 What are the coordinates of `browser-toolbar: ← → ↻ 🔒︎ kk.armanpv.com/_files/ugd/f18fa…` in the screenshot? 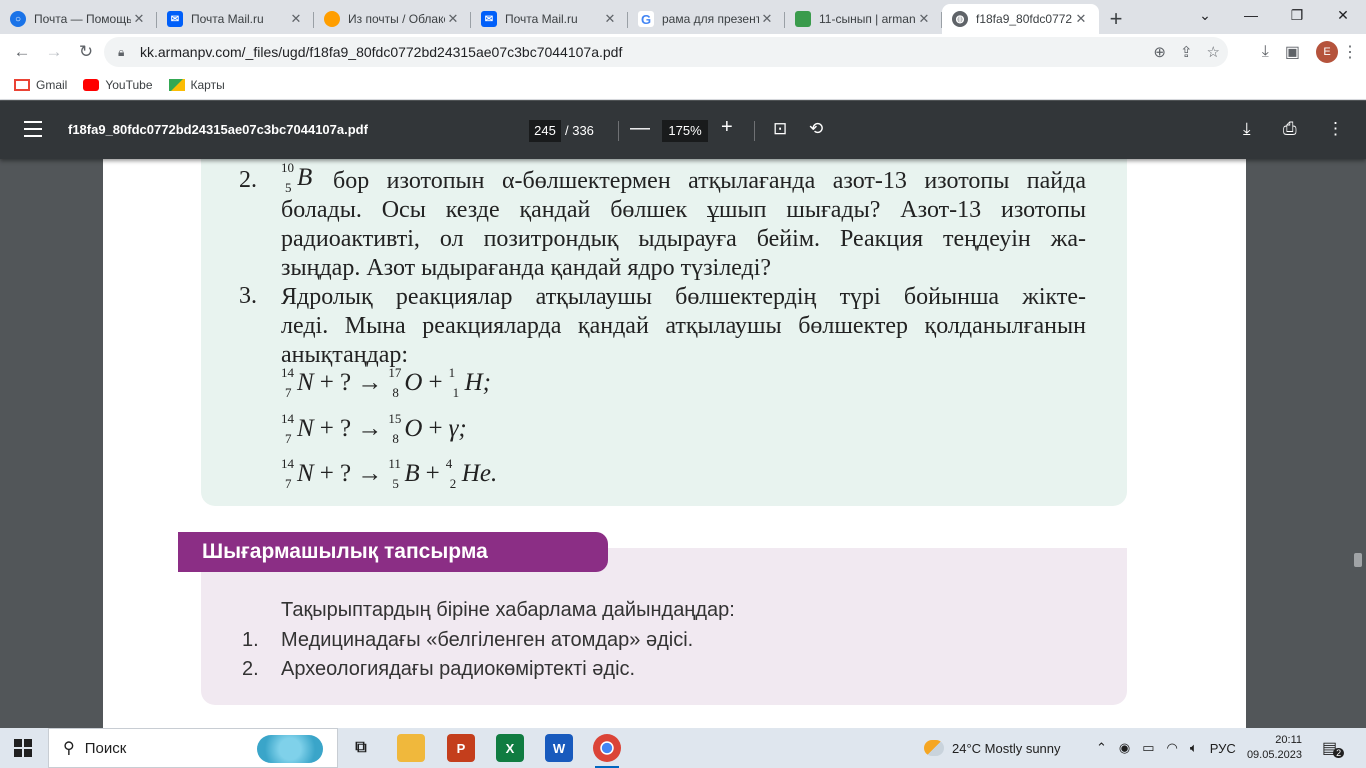 It's located at (683, 52).